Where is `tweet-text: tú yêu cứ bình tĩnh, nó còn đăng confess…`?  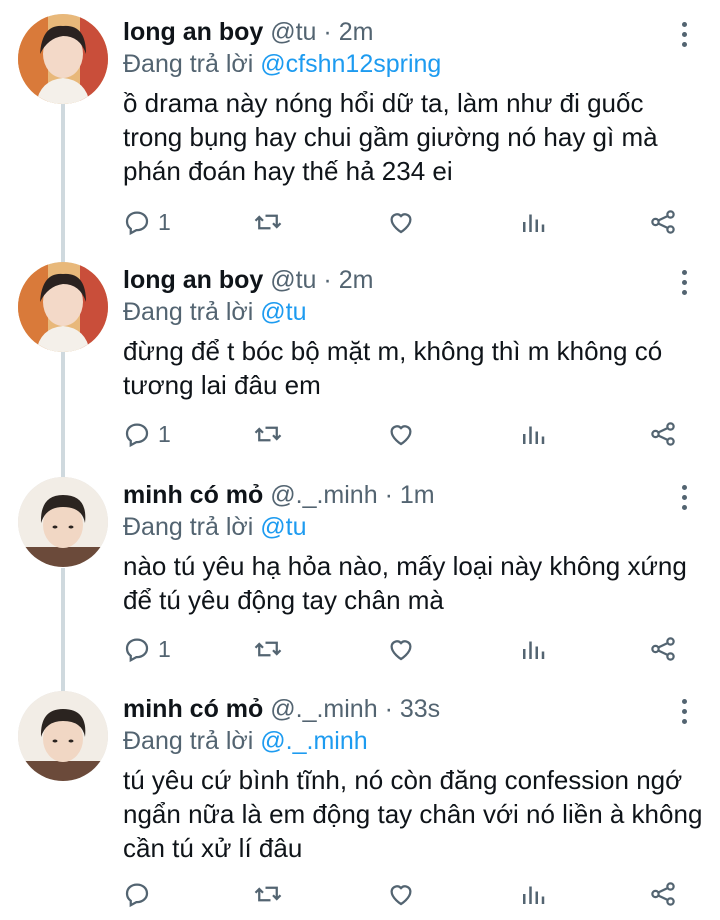
tweet-text: tú yêu cứ bình tĩnh, nó còn đăng confess… is located at coordinates (413, 814).